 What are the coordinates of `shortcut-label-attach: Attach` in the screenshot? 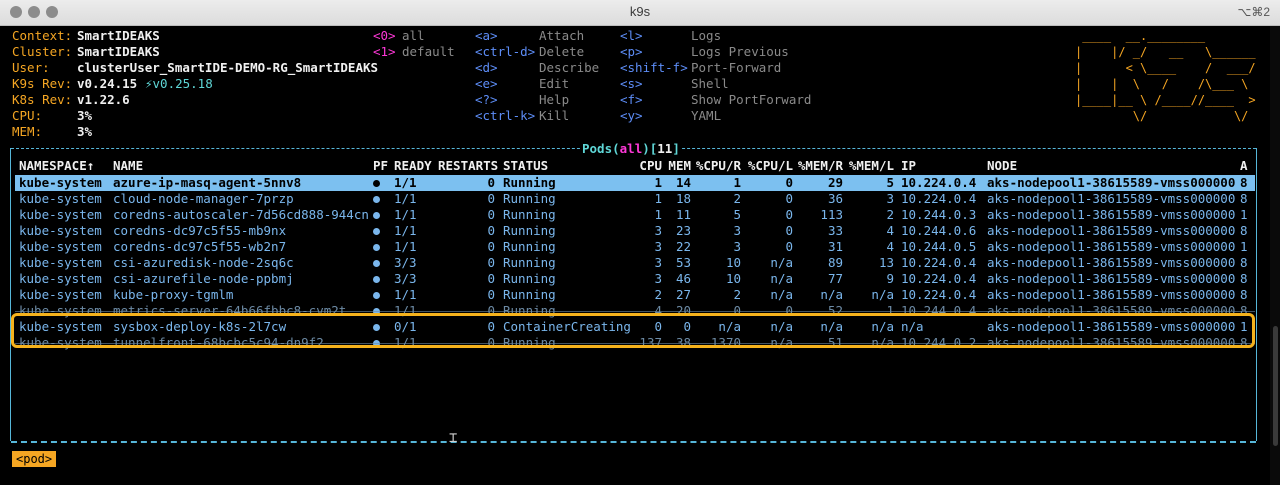 It's located at (561, 36).